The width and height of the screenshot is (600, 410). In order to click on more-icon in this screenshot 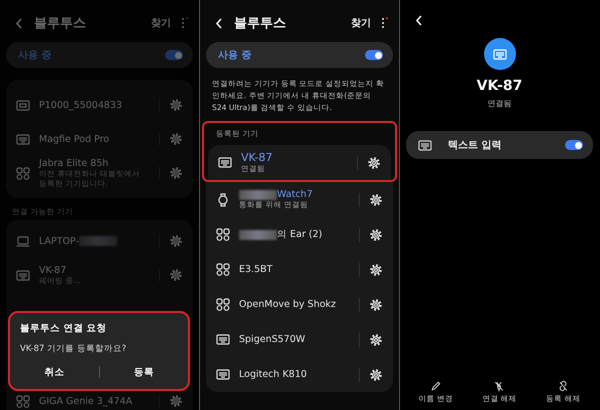, I will do `click(385, 23)`.